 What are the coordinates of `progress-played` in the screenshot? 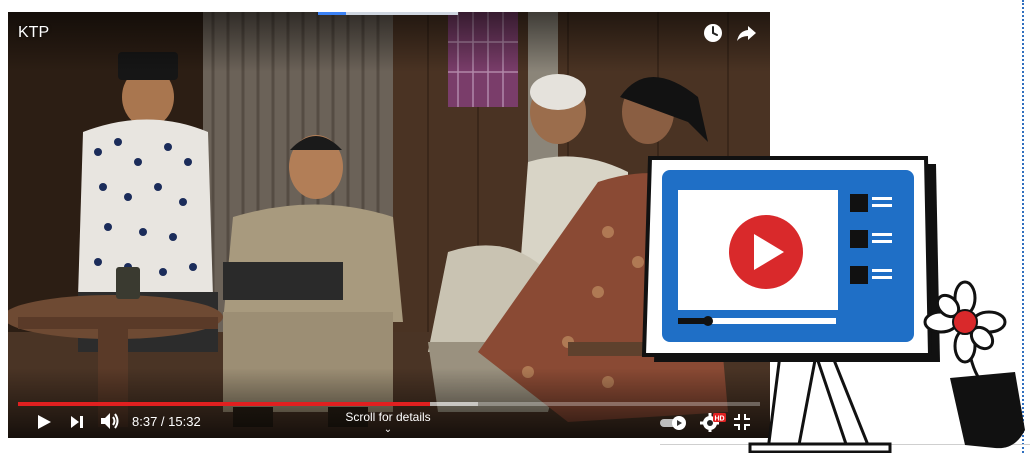 It's located at (224, 404).